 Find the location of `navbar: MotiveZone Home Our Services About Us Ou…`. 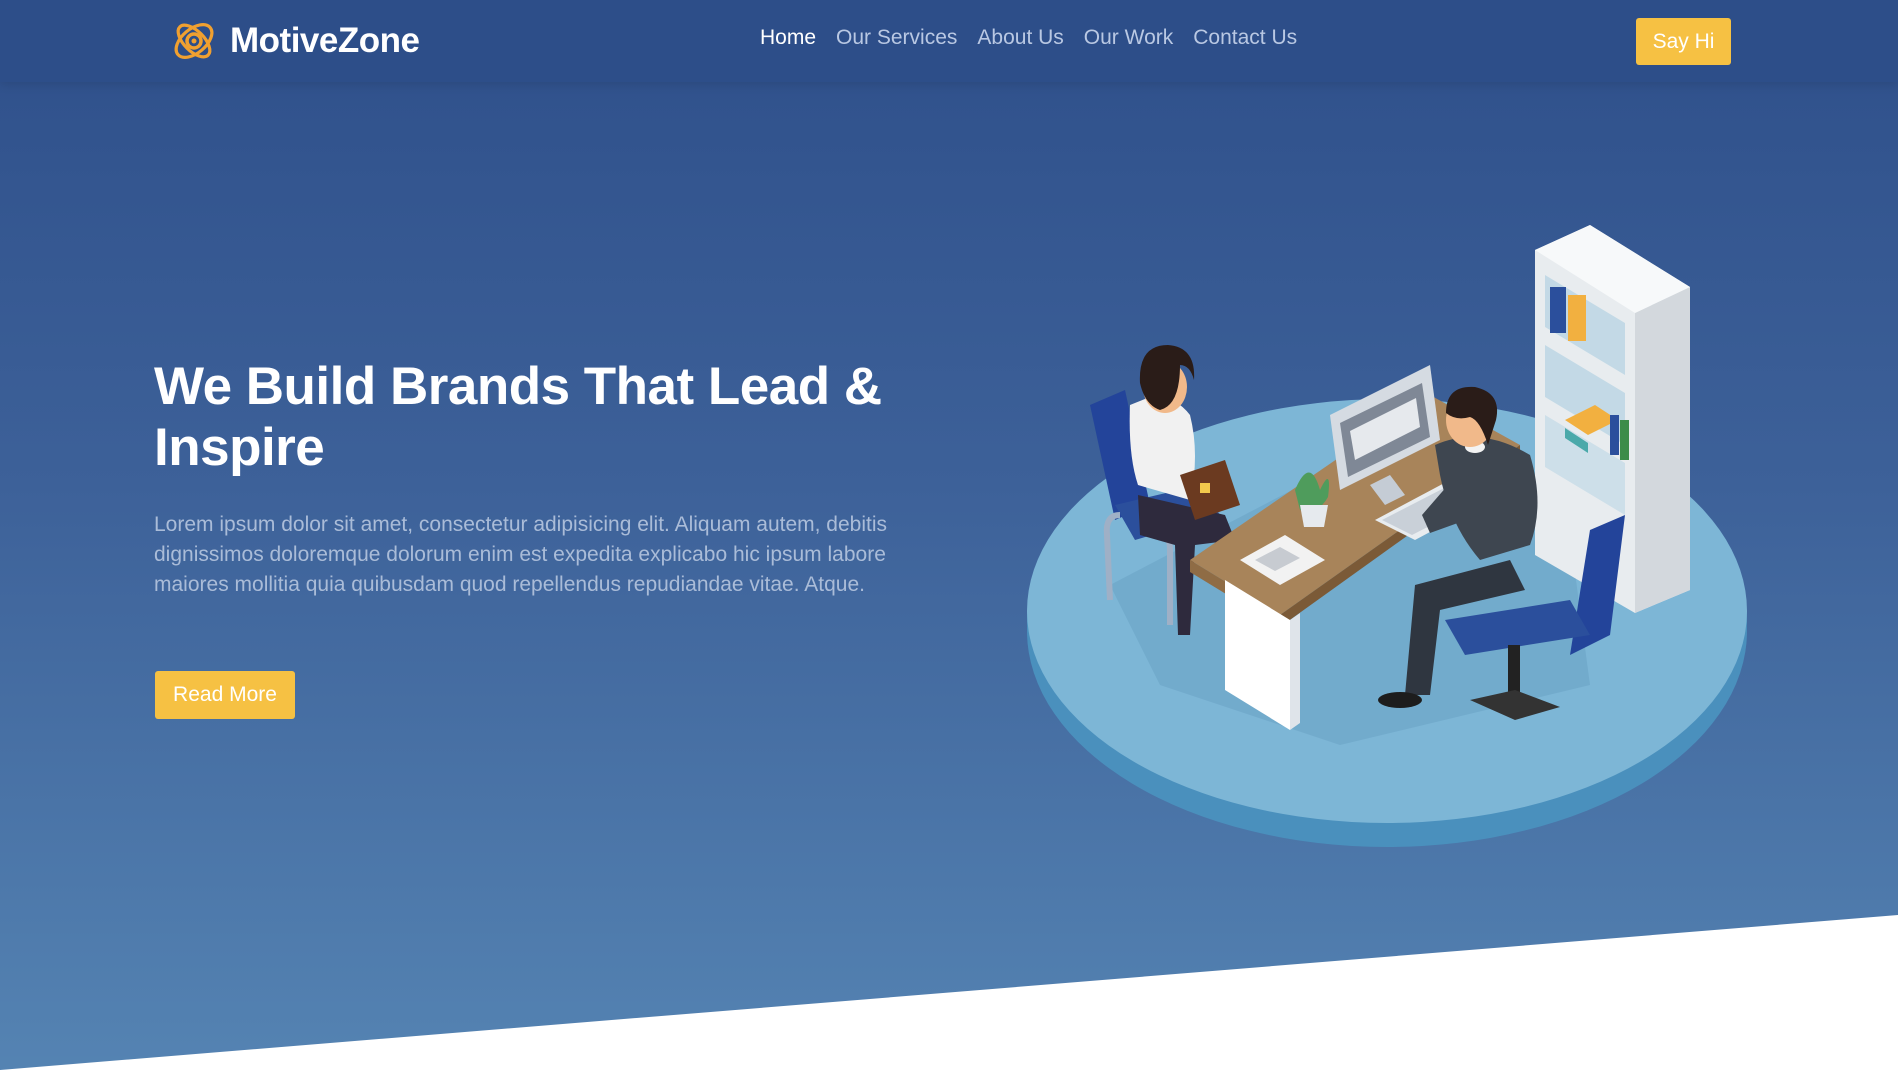

navbar: MotiveZone Home Our Services About Us Ou… is located at coordinates (949, 41).